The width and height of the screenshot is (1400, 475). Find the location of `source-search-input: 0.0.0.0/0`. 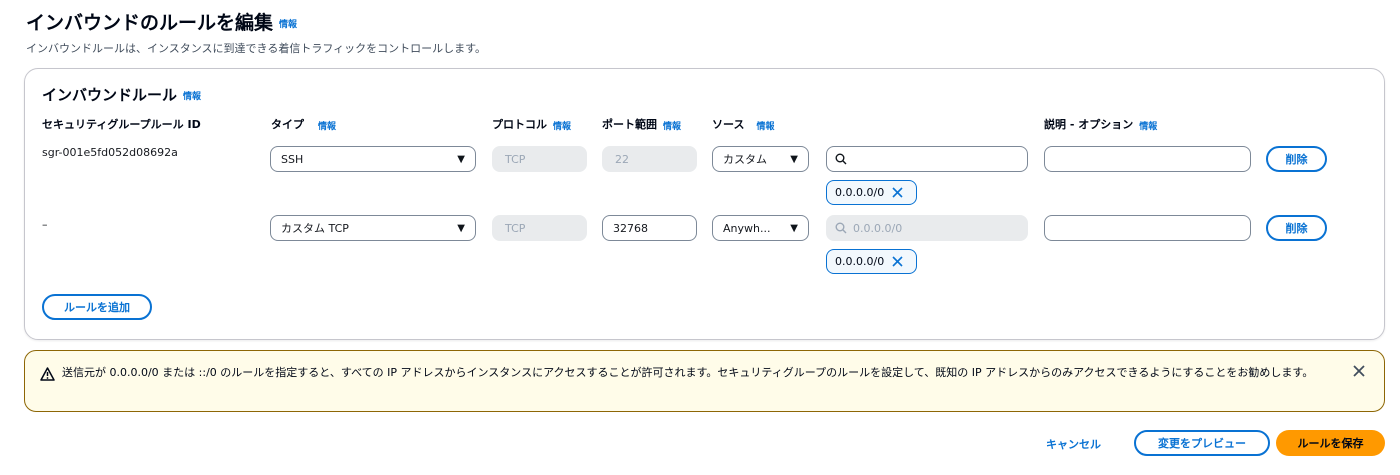

source-search-input: 0.0.0.0/0 is located at coordinates (927, 228).